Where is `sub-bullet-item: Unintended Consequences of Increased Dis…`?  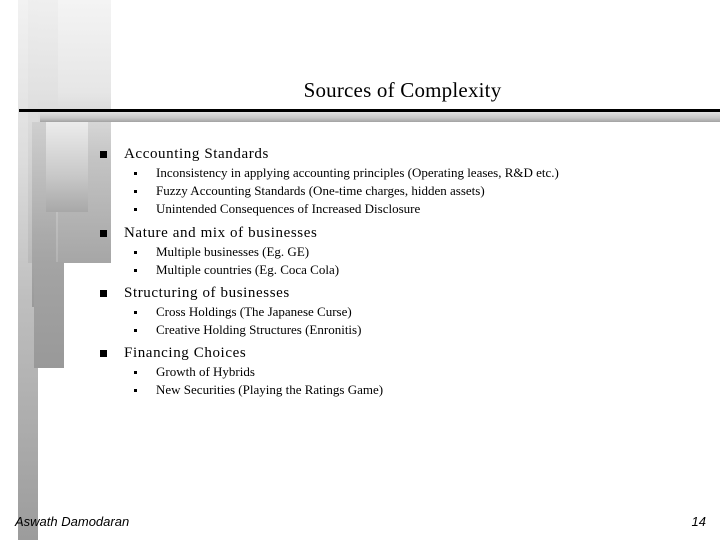 sub-bullet-item: Unintended Consequences of Increased Dis… is located at coordinates (396, 209).